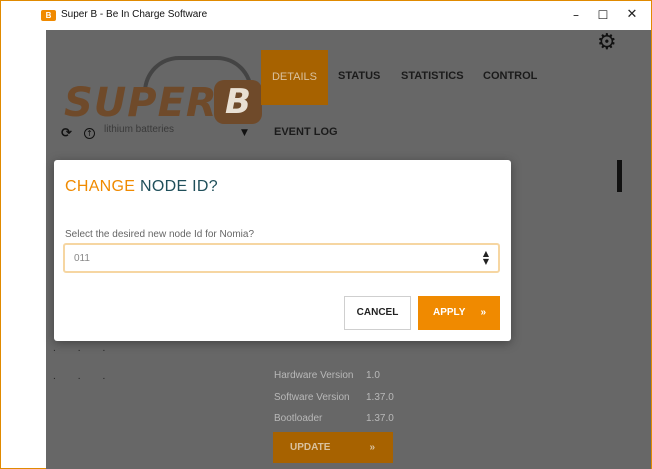  I want to click on software-version-label: Software Version, so click(312, 397).